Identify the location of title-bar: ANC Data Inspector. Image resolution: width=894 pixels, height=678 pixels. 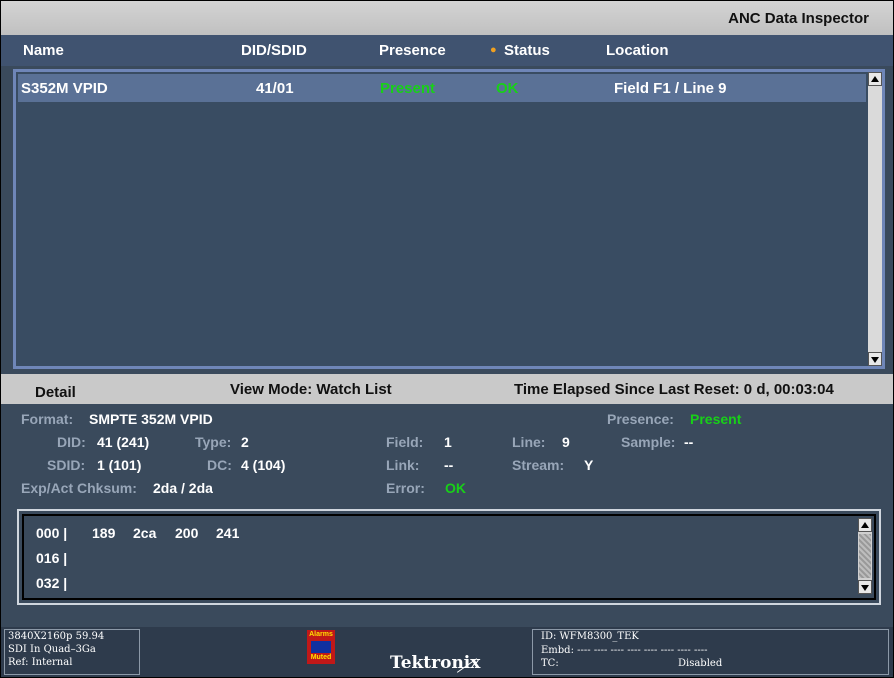
(447, 18).